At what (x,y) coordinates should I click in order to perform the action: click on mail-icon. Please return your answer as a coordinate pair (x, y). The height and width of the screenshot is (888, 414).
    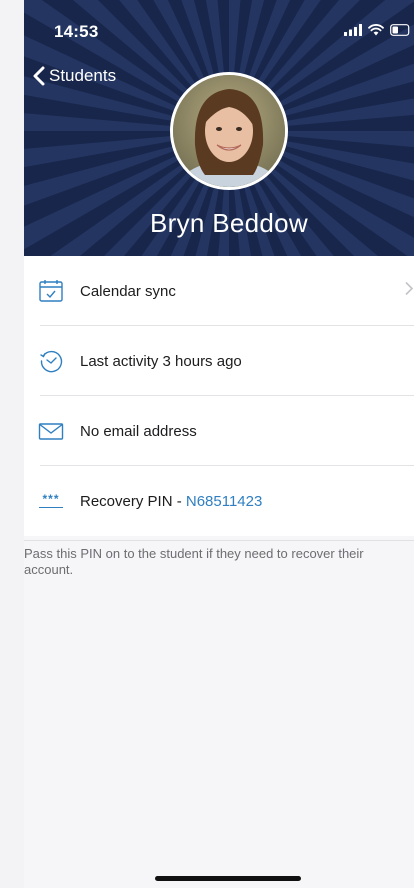
    Looking at the image, I should click on (51, 431).